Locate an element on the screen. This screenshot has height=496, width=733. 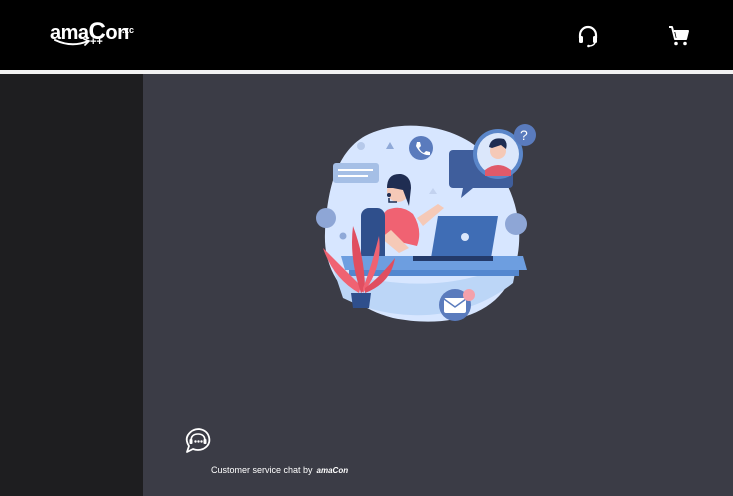
top-navigation-bar: amaCon .zc ++ is located at coordinates (366, 35).